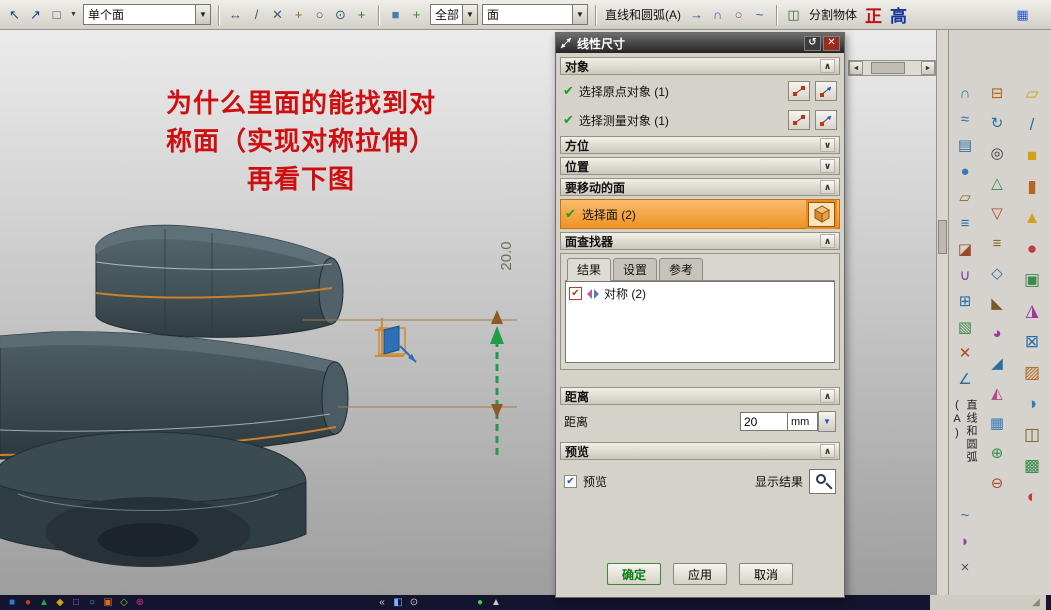 This screenshot has height=610, width=1051. What do you see at coordinates (1032, 435) in the screenshot?
I see `measure-icon: ◫` at bounding box center [1032, 435].